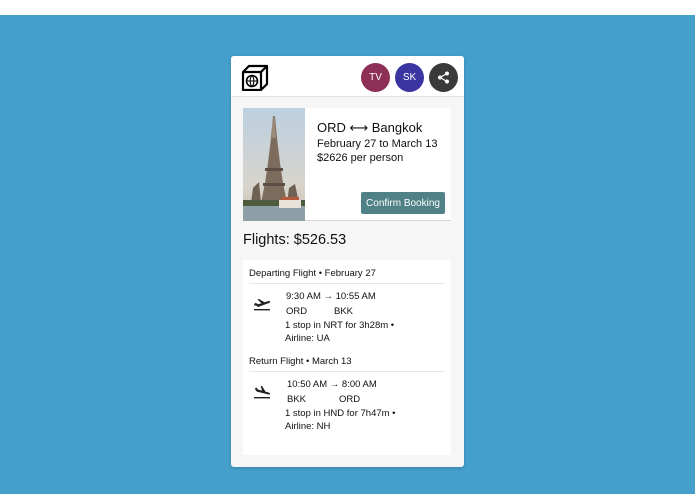 This screenshot has height=494, width=695. I want to click on share-icon, so click(443, 77).